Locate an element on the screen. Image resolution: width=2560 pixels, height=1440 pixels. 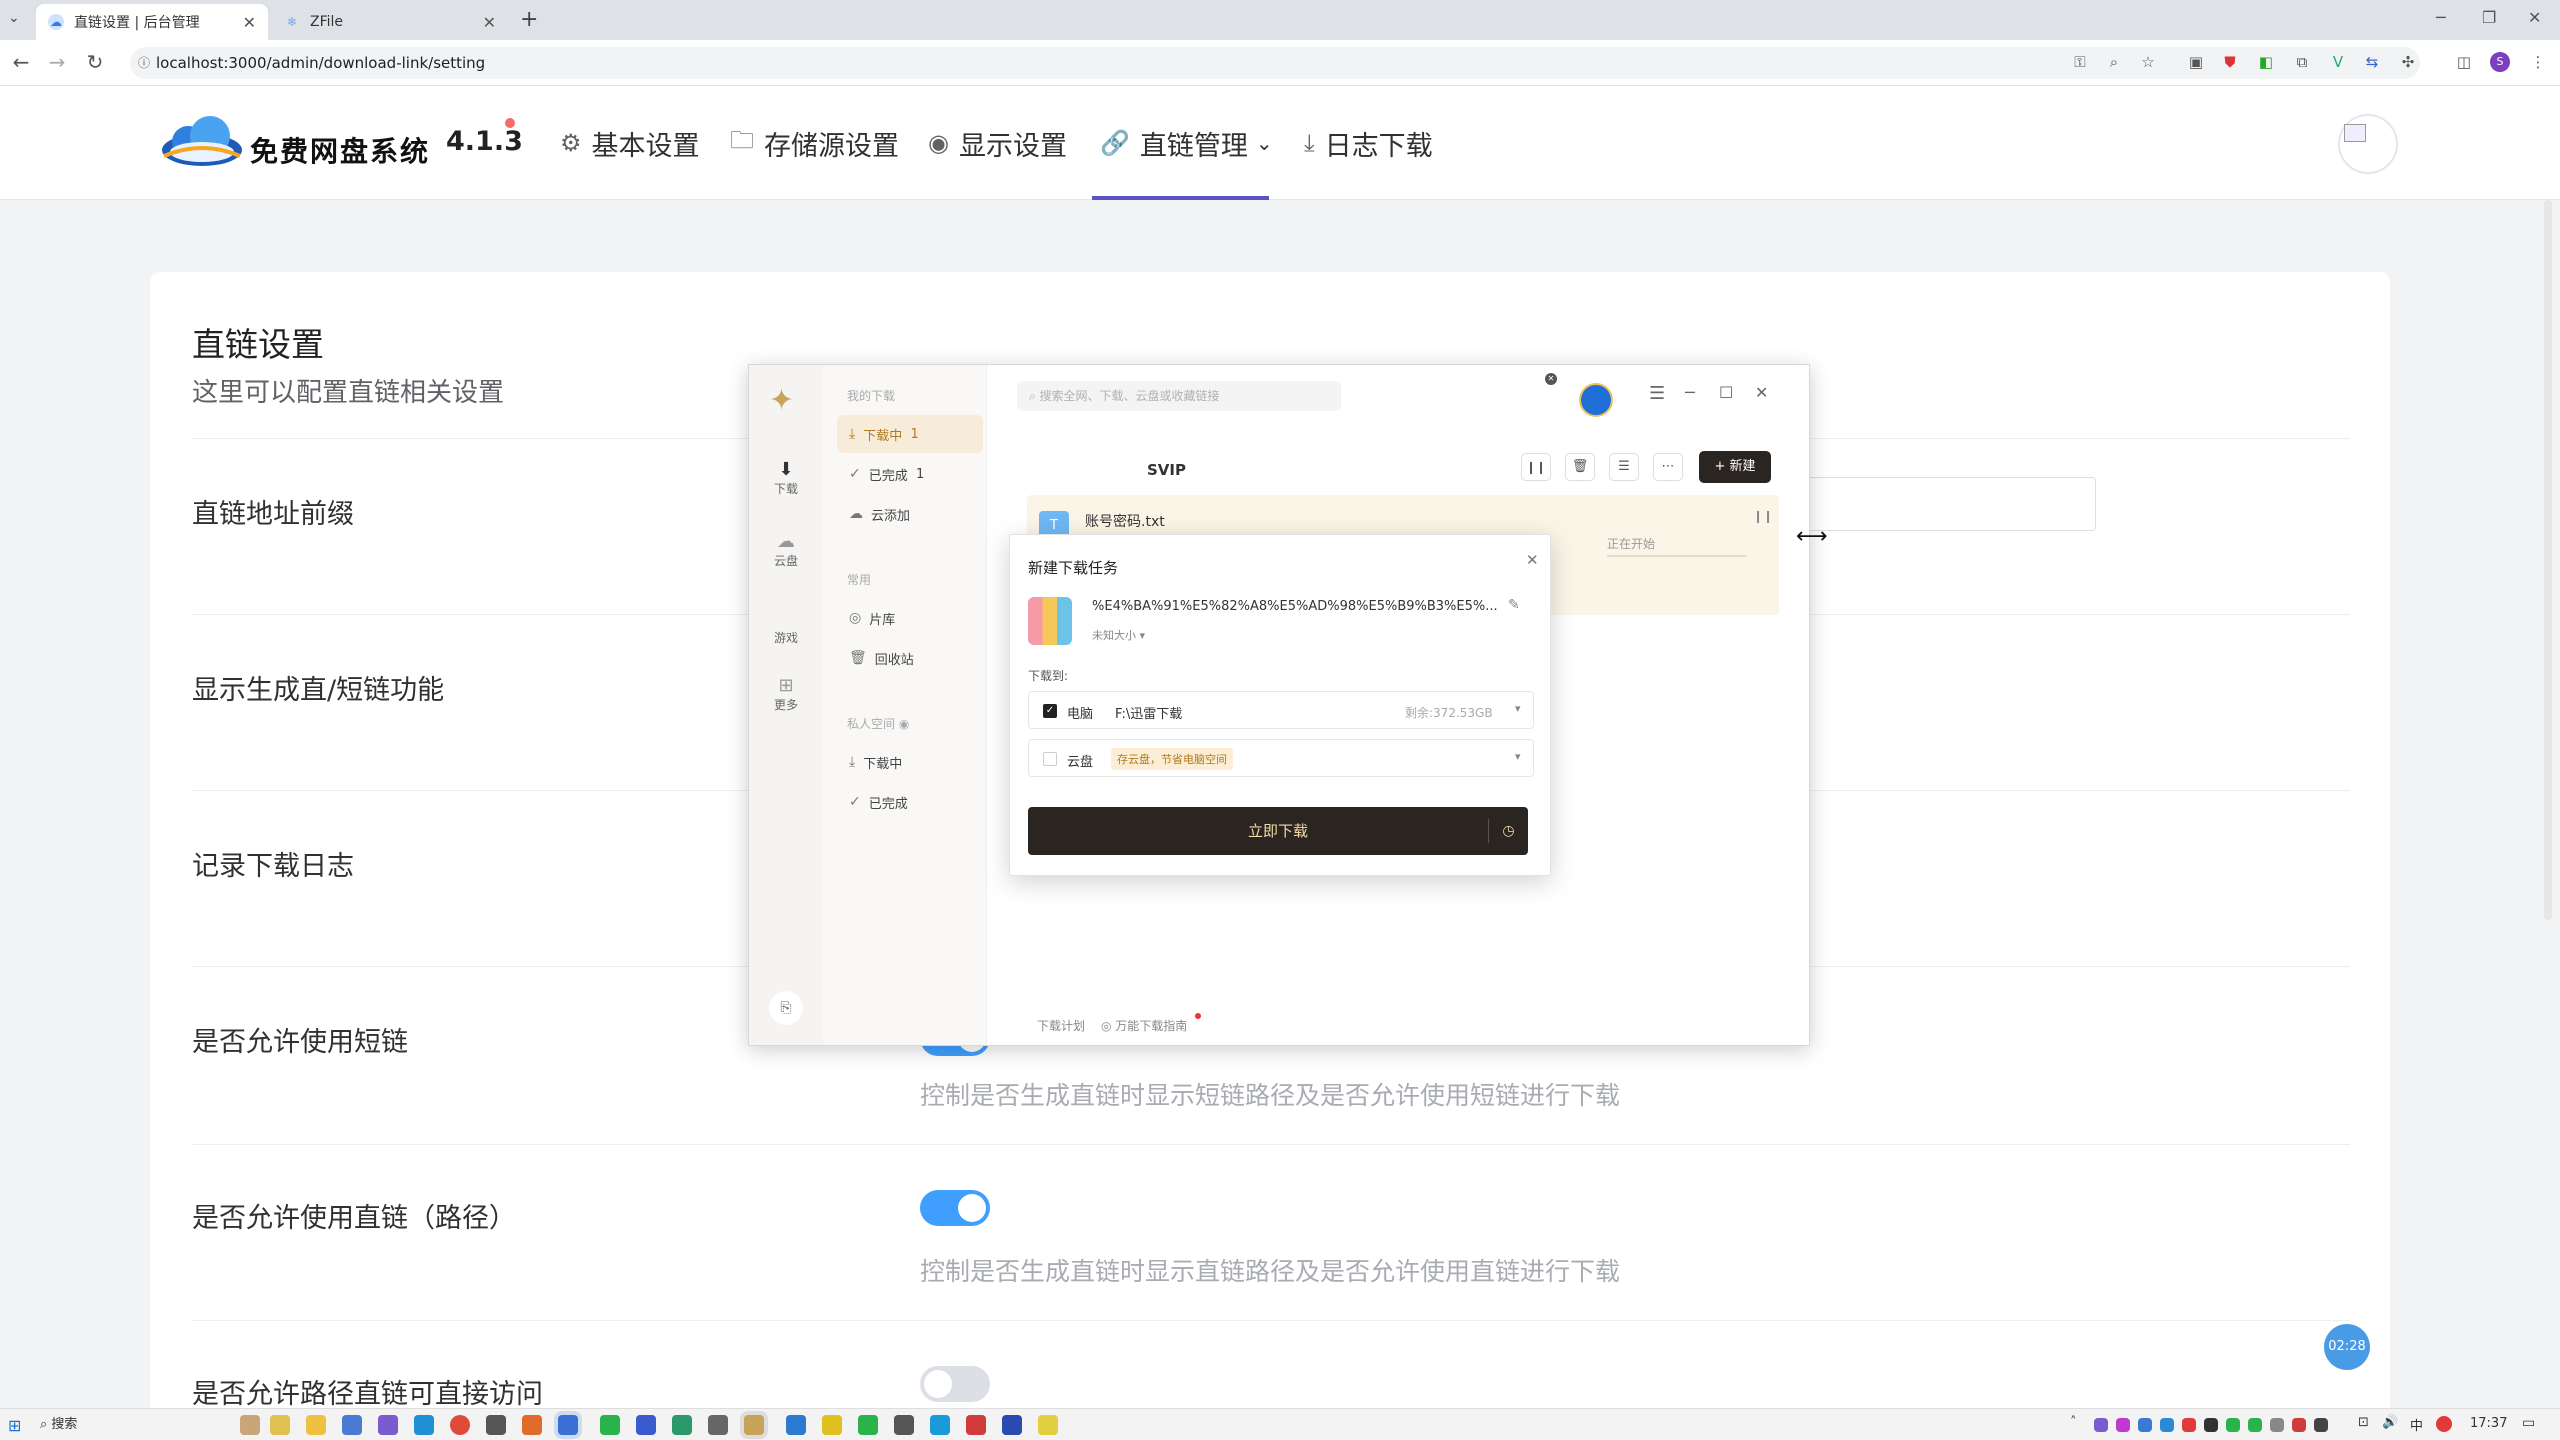
sidebar-item-cloud-add: ☁ 云添加 is located at coordinates (910, 514).